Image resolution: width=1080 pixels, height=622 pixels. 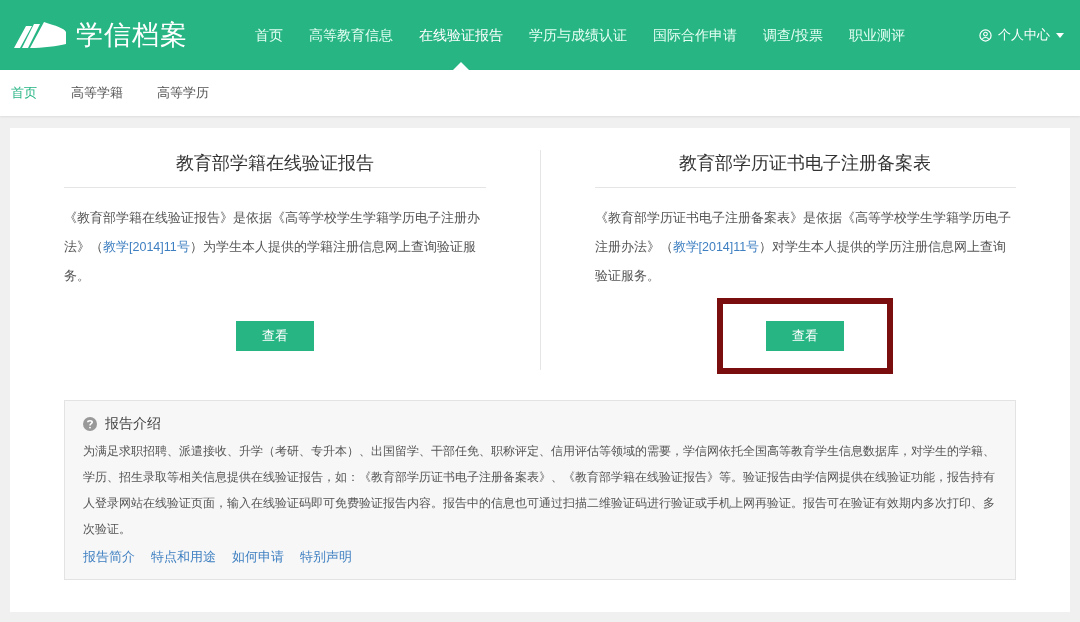 What do you see at coordinates (40, 35) in the screenshot?
I see `book-pages-logo-icon` at bounding box center [40, 35].